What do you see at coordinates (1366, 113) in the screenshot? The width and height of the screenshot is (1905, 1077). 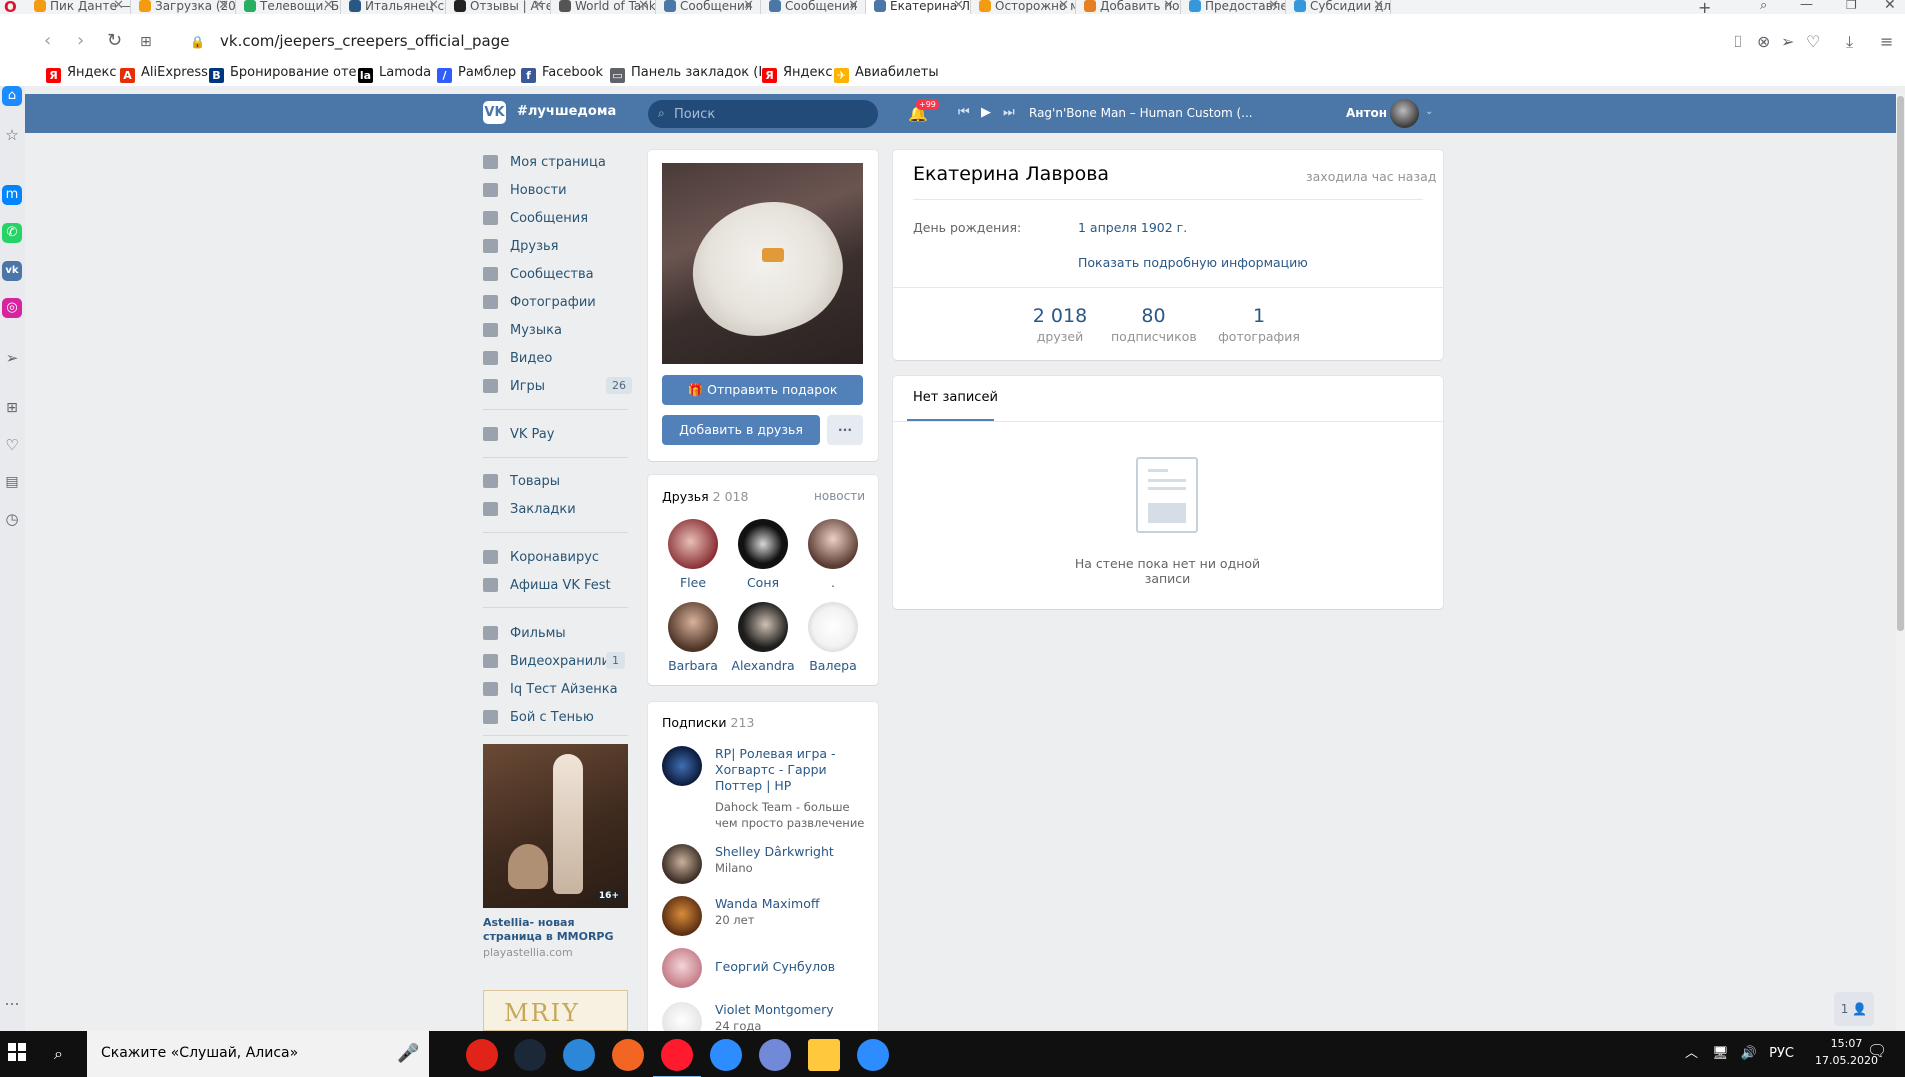 I see `user-name: Антон` at bounding box center [1366, 113].